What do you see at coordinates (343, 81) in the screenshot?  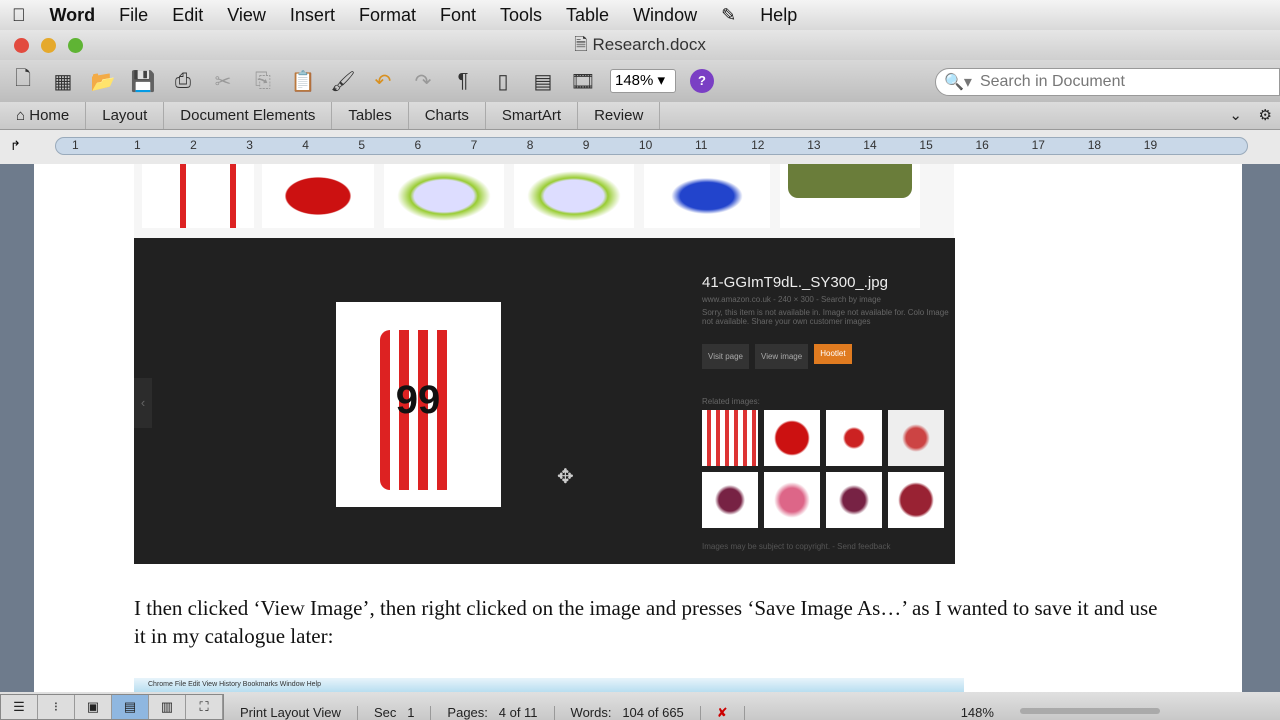 I see `format-painter-icon: 🖌` at bounding box center [343, 81].